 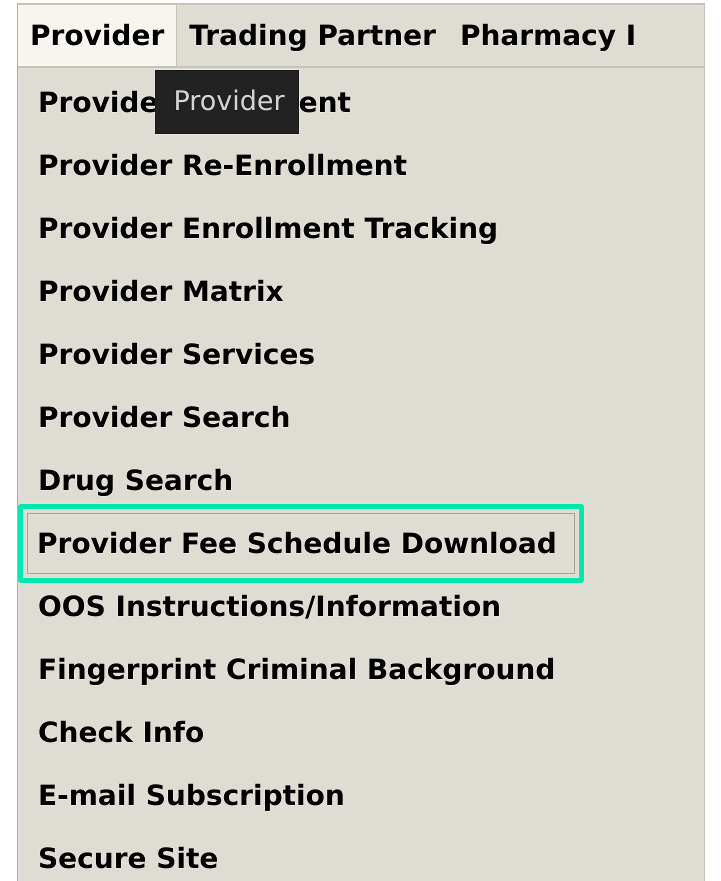 I want to click on menu-item-text: ent, so click(x=324, y=102).